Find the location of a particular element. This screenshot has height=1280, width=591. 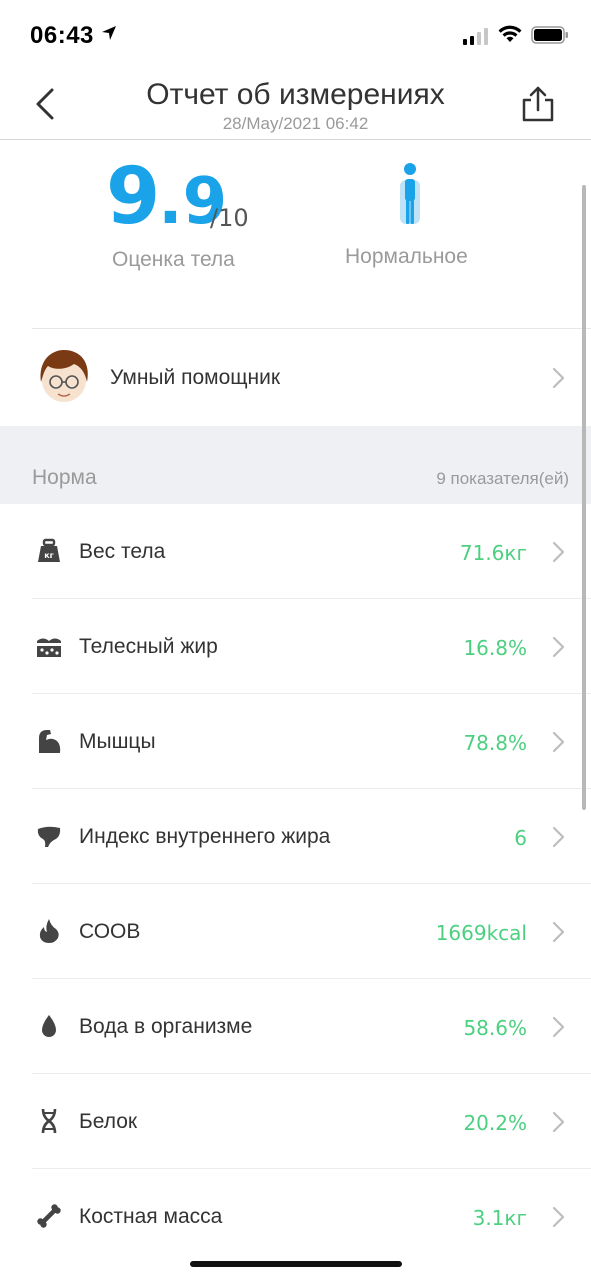

weight-icon: кг is located at coordinates (49, 550).